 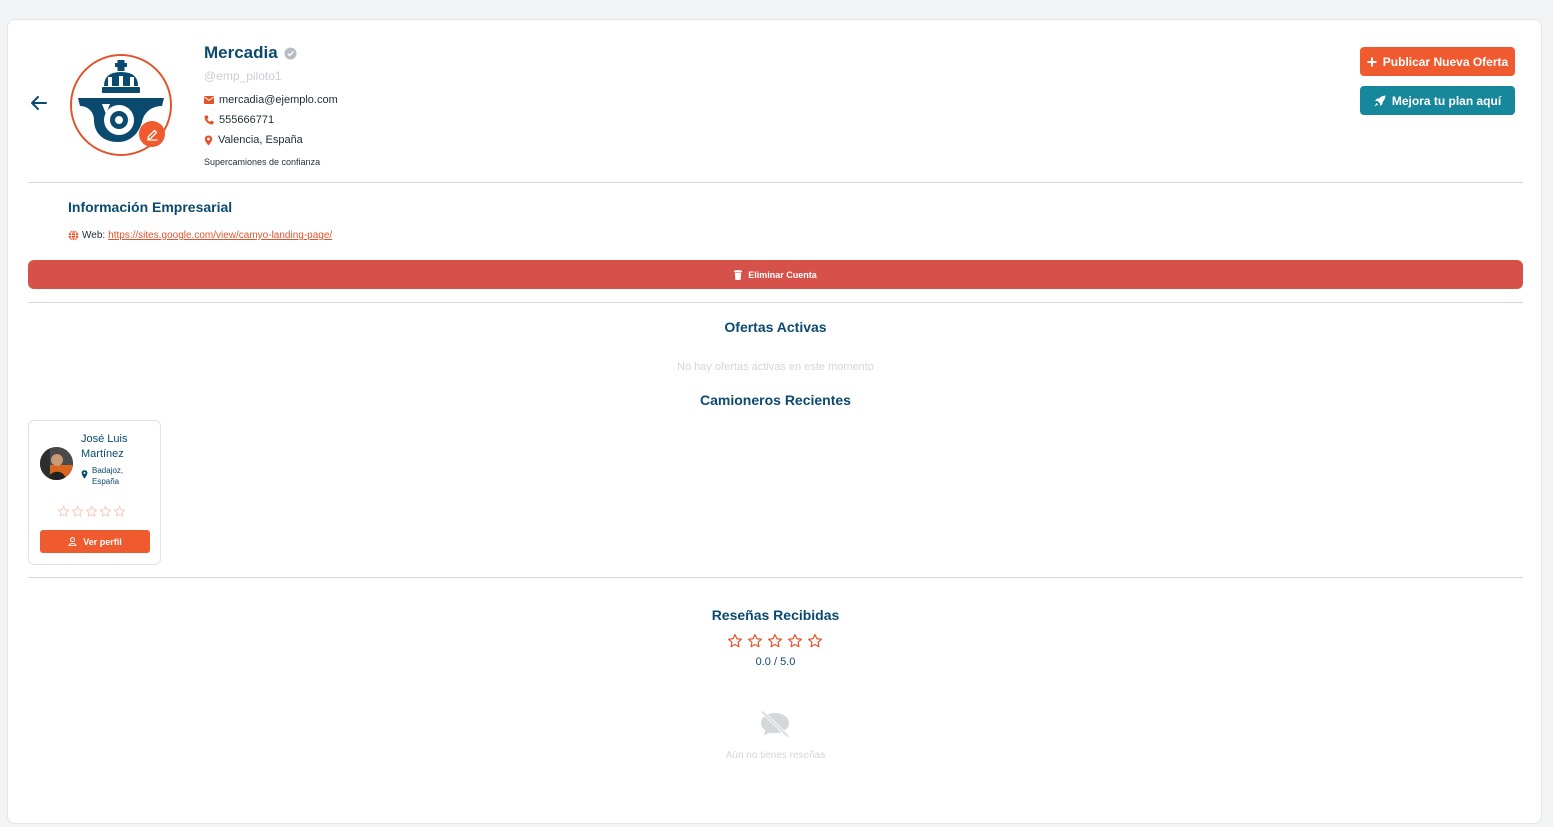 I want to click on phone-text: 555666771, so click(x=247, y=120).